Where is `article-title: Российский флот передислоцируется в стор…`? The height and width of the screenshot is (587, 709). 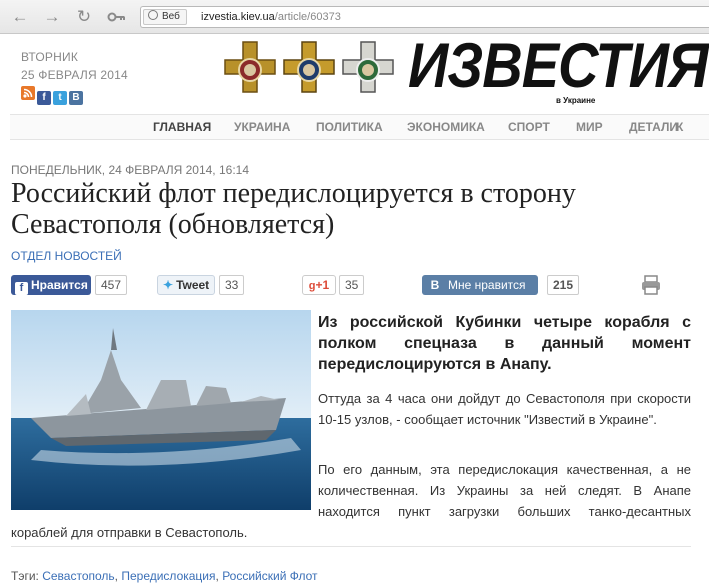 article-title: Российский флот передислоцируется в стор… is located at coordinates (293, 209).